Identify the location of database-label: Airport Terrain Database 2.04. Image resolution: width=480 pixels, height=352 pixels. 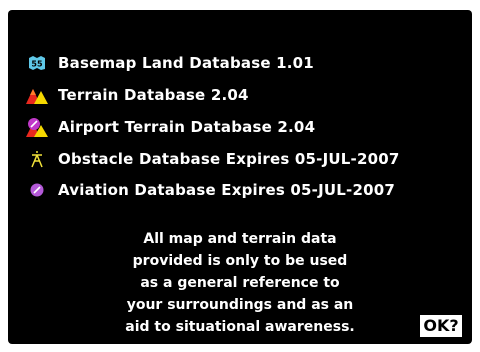
(187, 127).